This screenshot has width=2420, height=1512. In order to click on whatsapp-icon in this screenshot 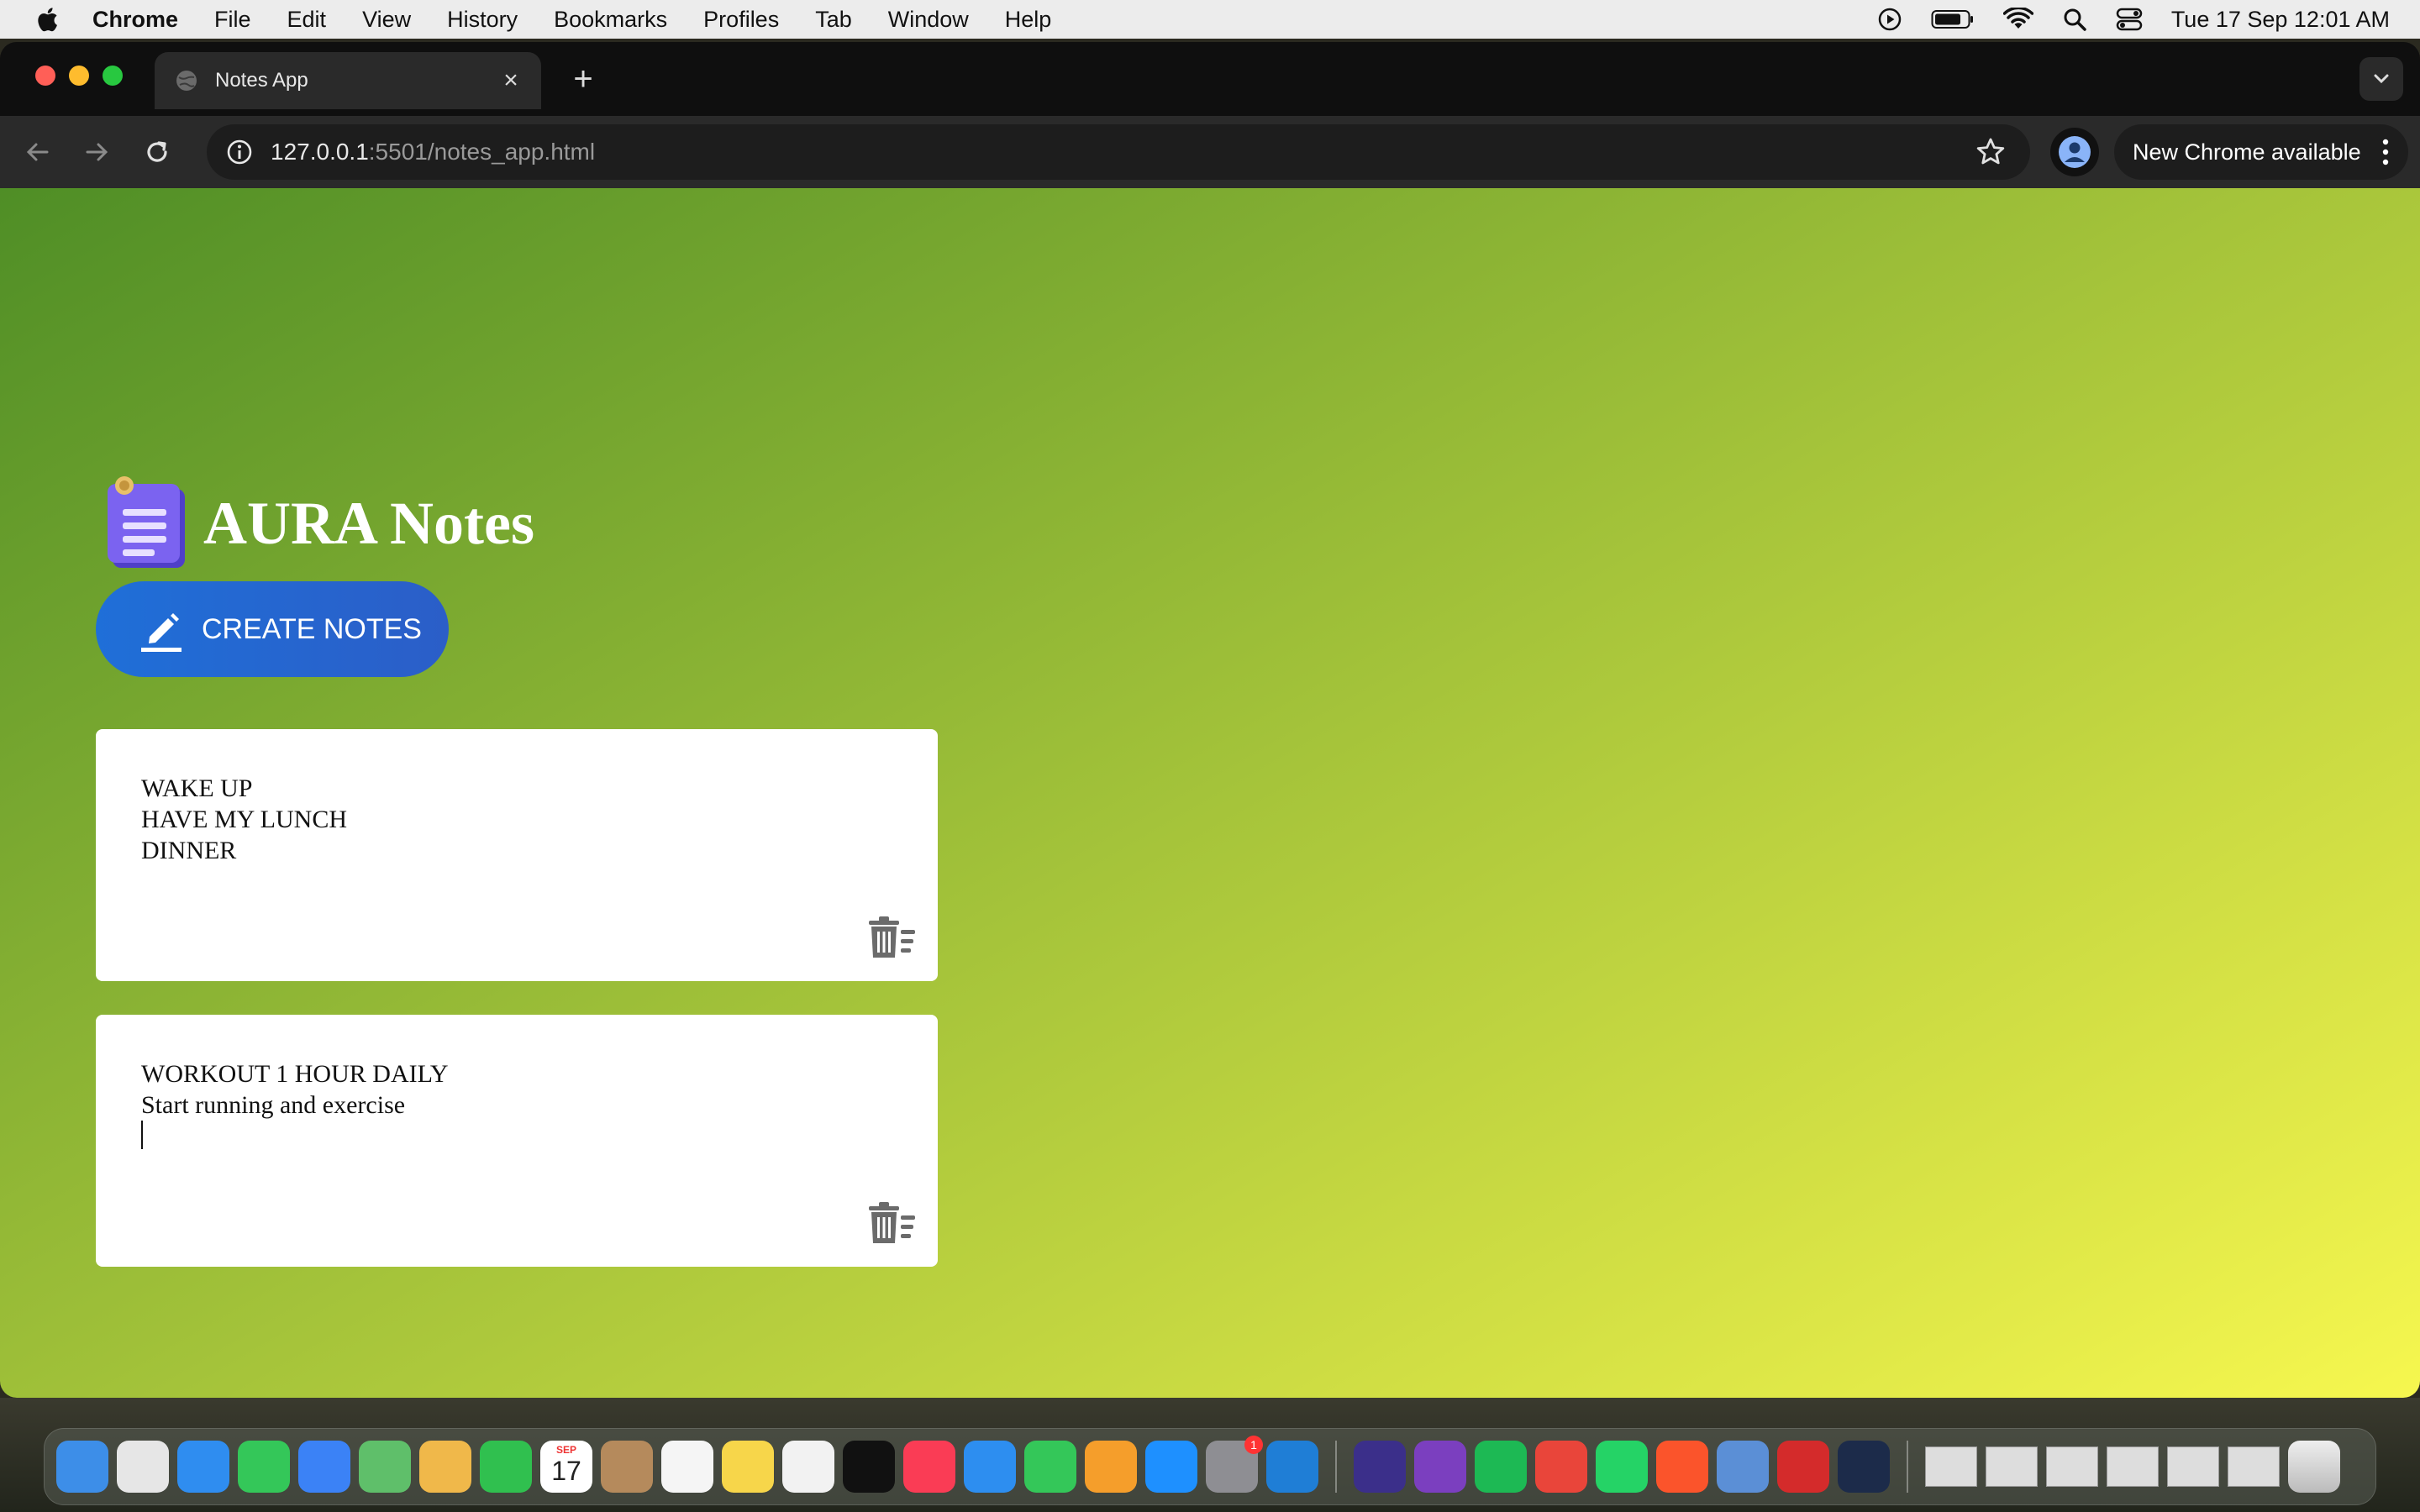, I will do `click(1622, 1467)`.